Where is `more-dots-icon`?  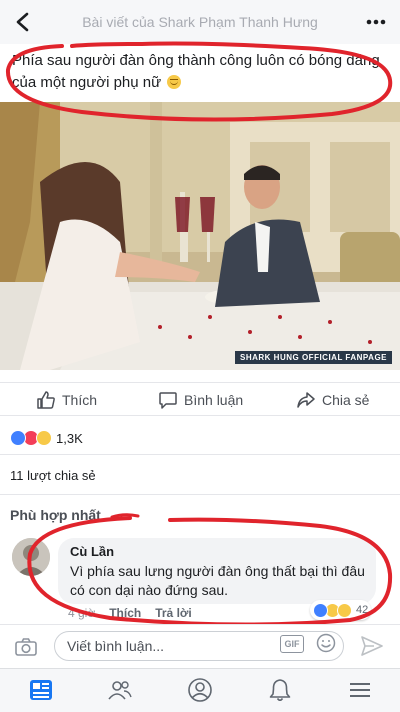 more-dots-icon is located at coordinates (376, 22).